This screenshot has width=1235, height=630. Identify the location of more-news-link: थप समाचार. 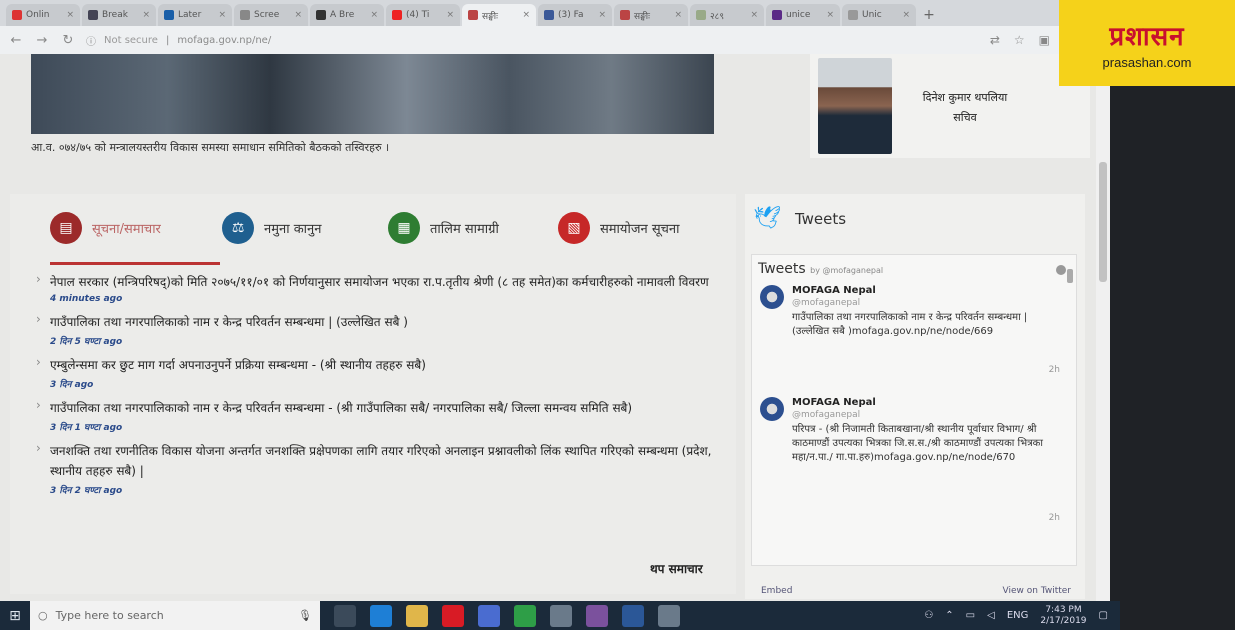
(676, 568).